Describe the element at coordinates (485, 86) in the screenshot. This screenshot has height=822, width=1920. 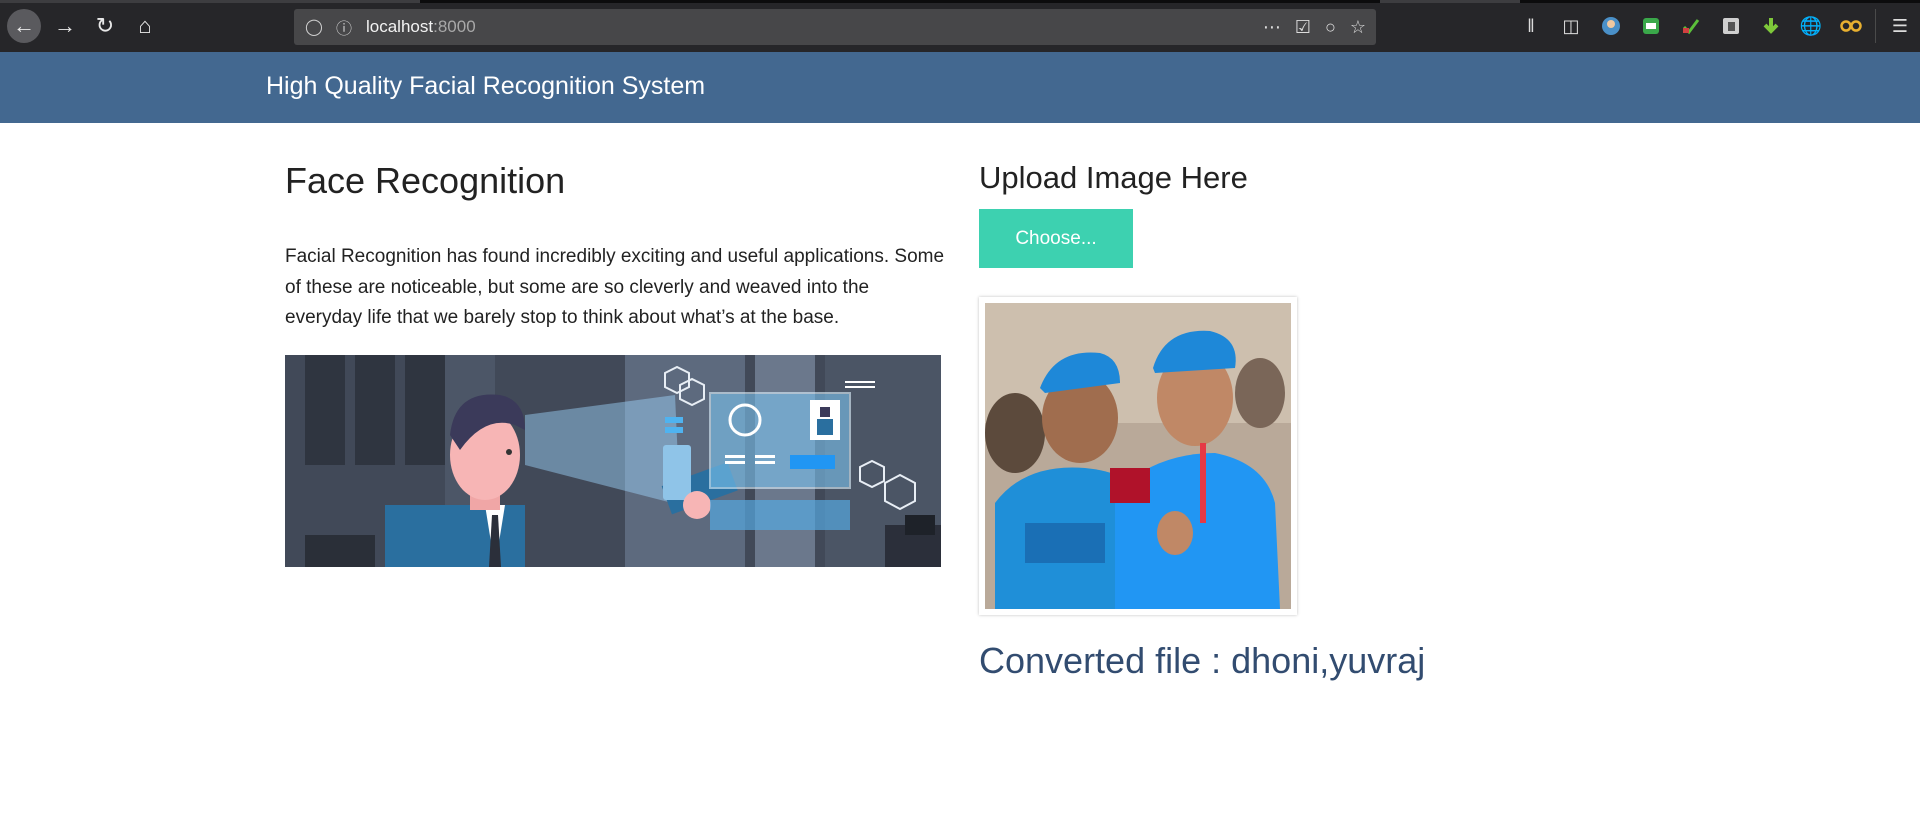
I see `brand-title: High Quality Facial Recognition System` at that location.